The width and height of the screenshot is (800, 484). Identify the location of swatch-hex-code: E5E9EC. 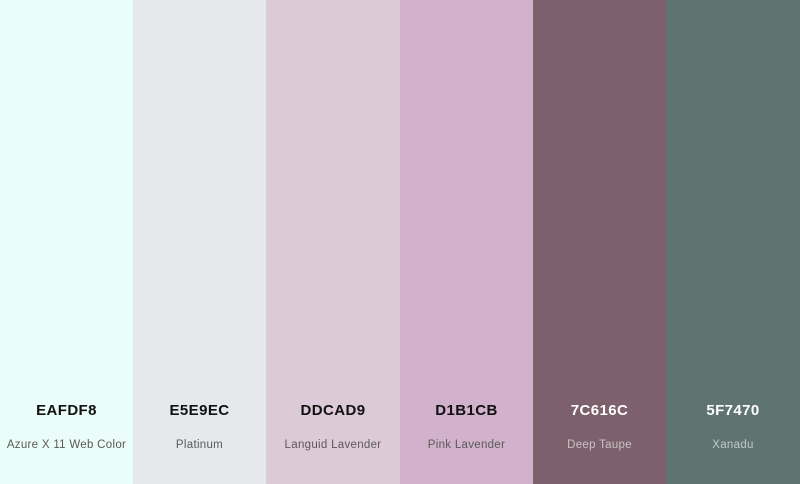
(199, 411).